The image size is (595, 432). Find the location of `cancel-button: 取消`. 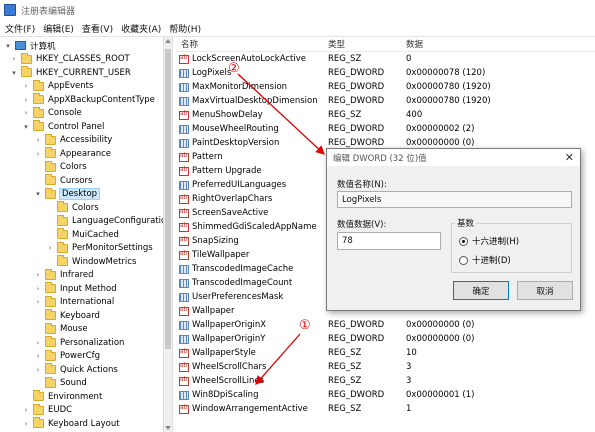

cancel-button: 取消 is located at coordinates (545, 290).